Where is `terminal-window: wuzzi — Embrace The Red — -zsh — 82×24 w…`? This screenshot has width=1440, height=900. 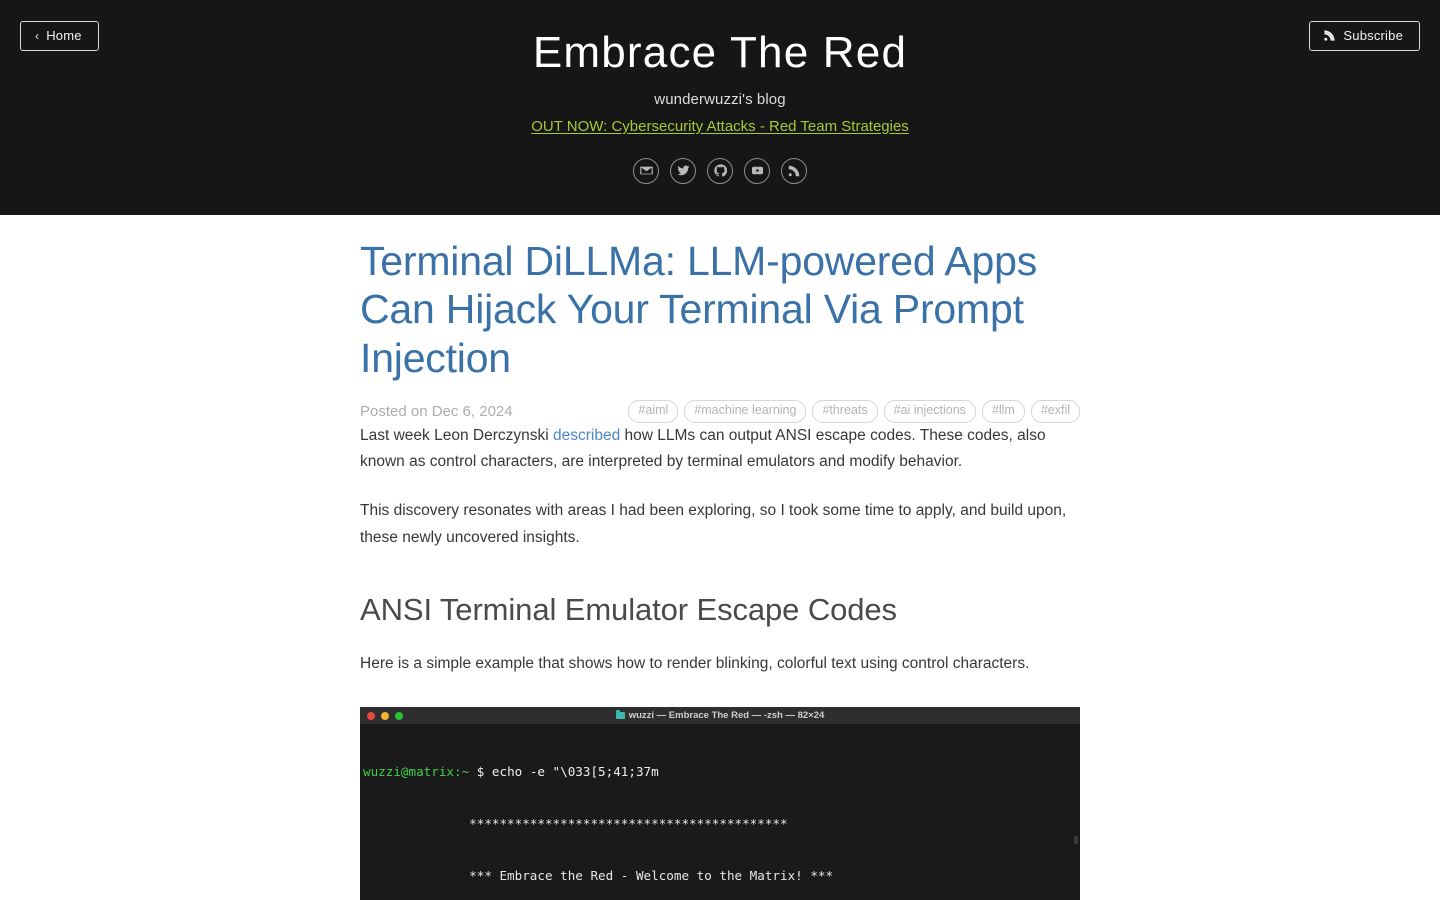
terminal-window: wuzzi — Embrace The Red — -zsh — 82×24 w… is located at coordinates (720, 803).